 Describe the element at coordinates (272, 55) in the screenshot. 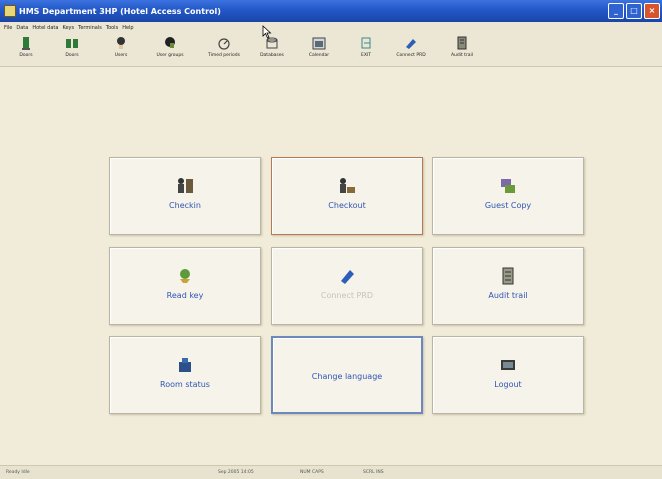

I see `toolbar-label: Databases` at that location.